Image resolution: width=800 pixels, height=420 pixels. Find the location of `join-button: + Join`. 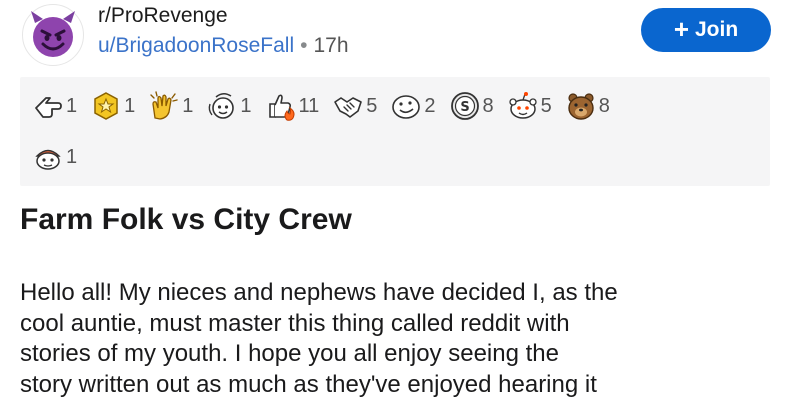

join-button: + Join is located at coordinates (706, 30).